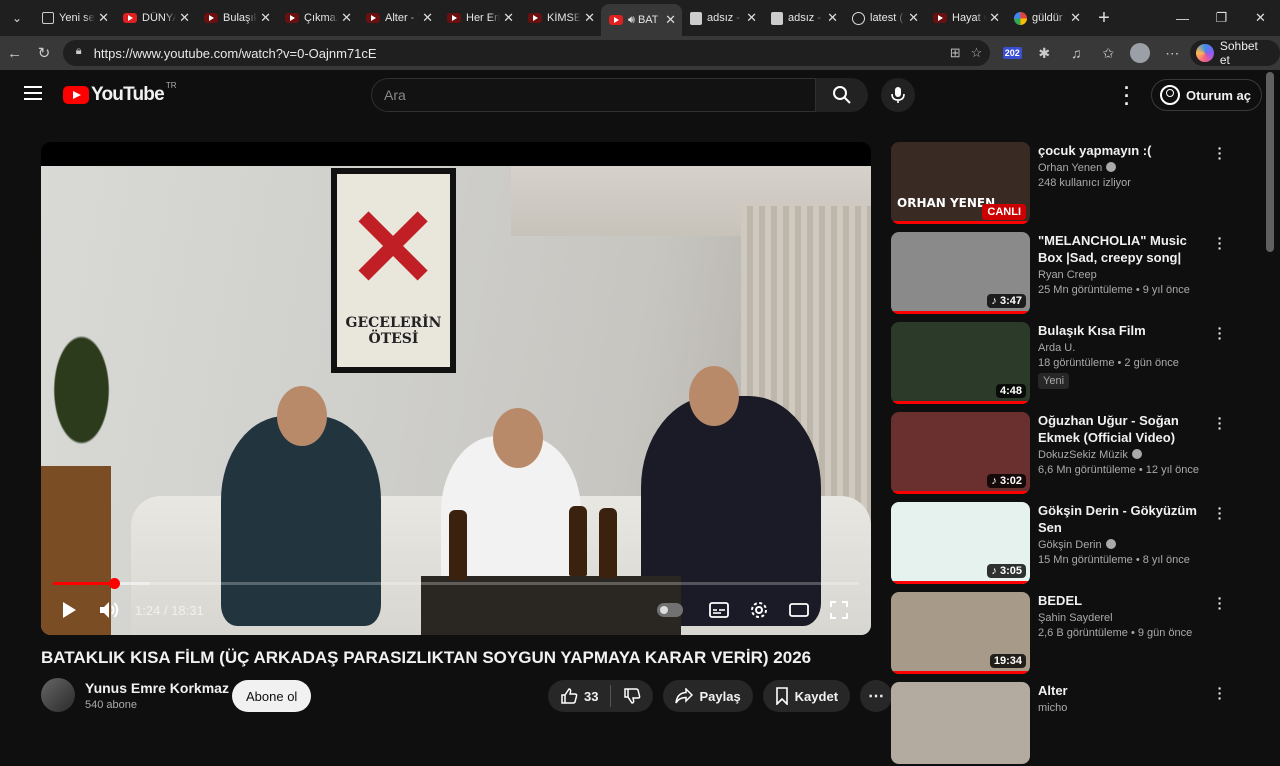  What do you see at coordinates (1083, 455) in the screenshot?
I see `recommended-channel: DokuzSekiz Müzik` at bounding box center [1083, 455].